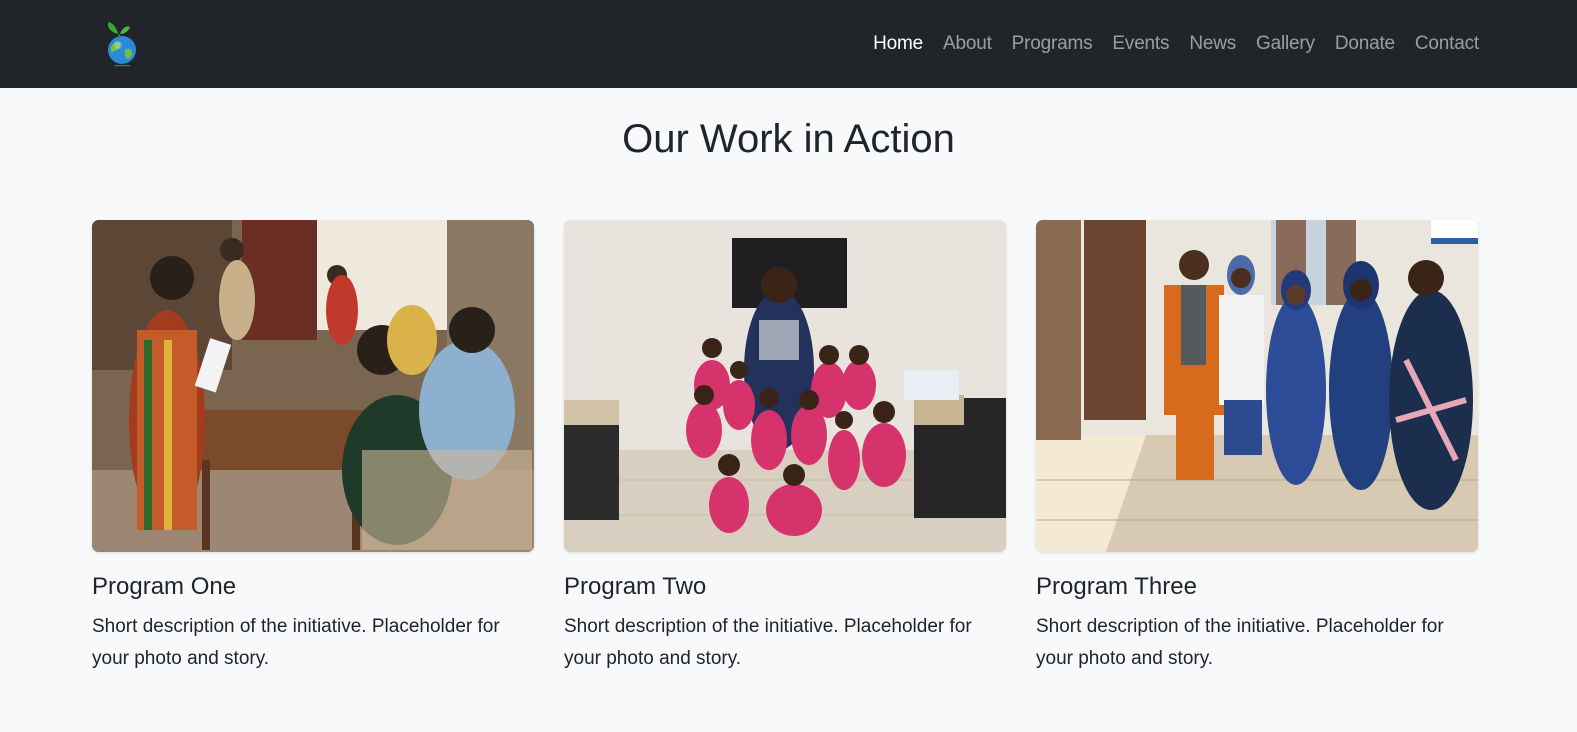  Describe the element at coordinates (1257, 386) in the screenshot. I see `program-three-photo` at that location.